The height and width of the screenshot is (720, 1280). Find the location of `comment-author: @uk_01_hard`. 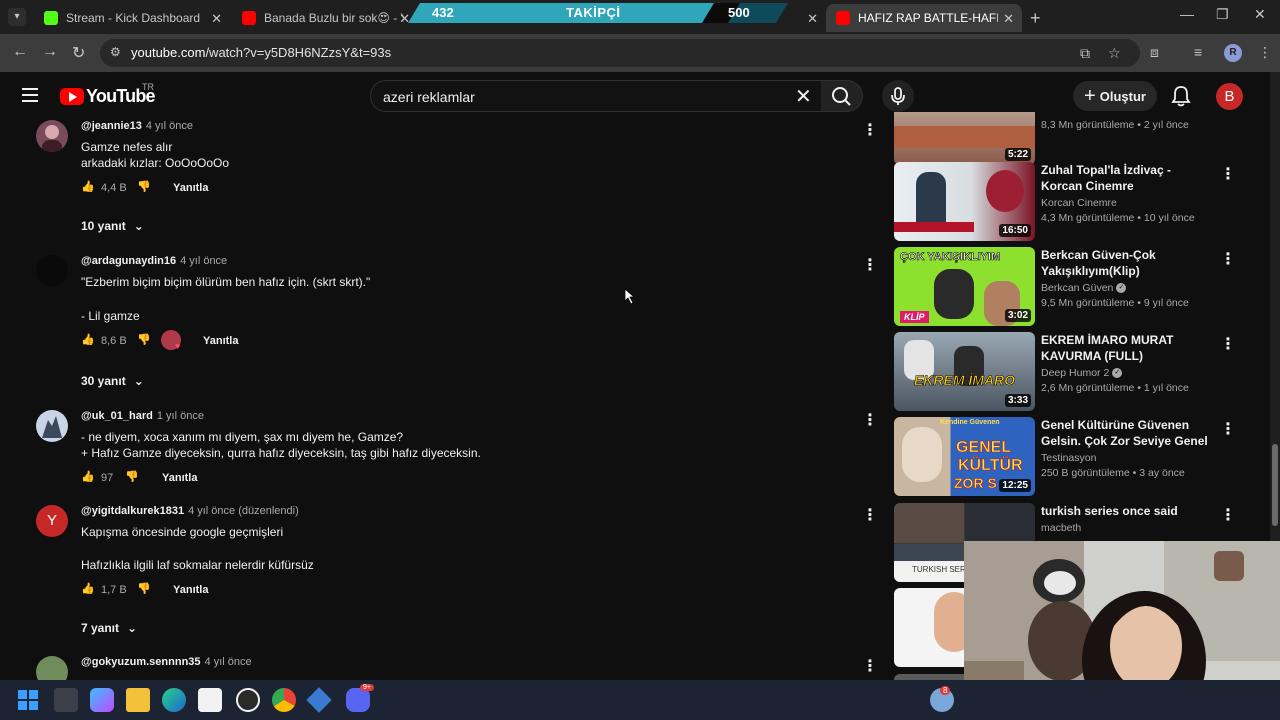

comment-author: @uk_01_hard is located at coordinates (117, 416).